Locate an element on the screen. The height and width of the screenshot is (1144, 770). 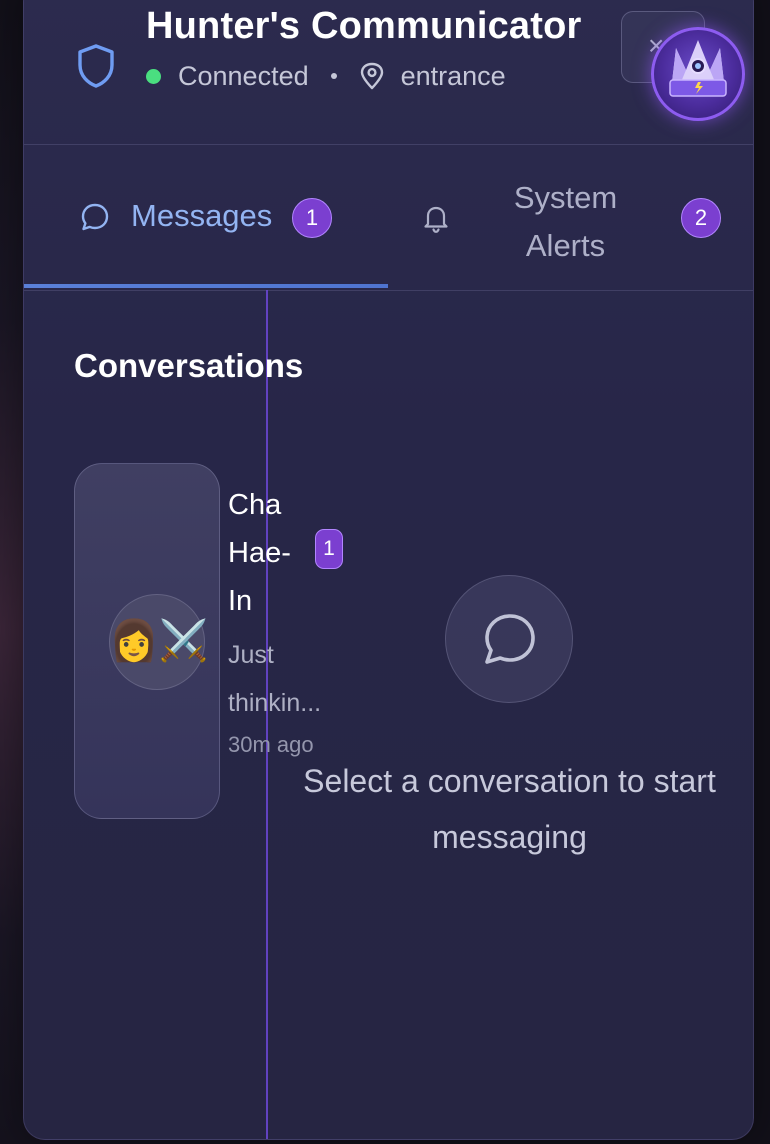
active-tab-indicator is located at coordinates (206, 286).